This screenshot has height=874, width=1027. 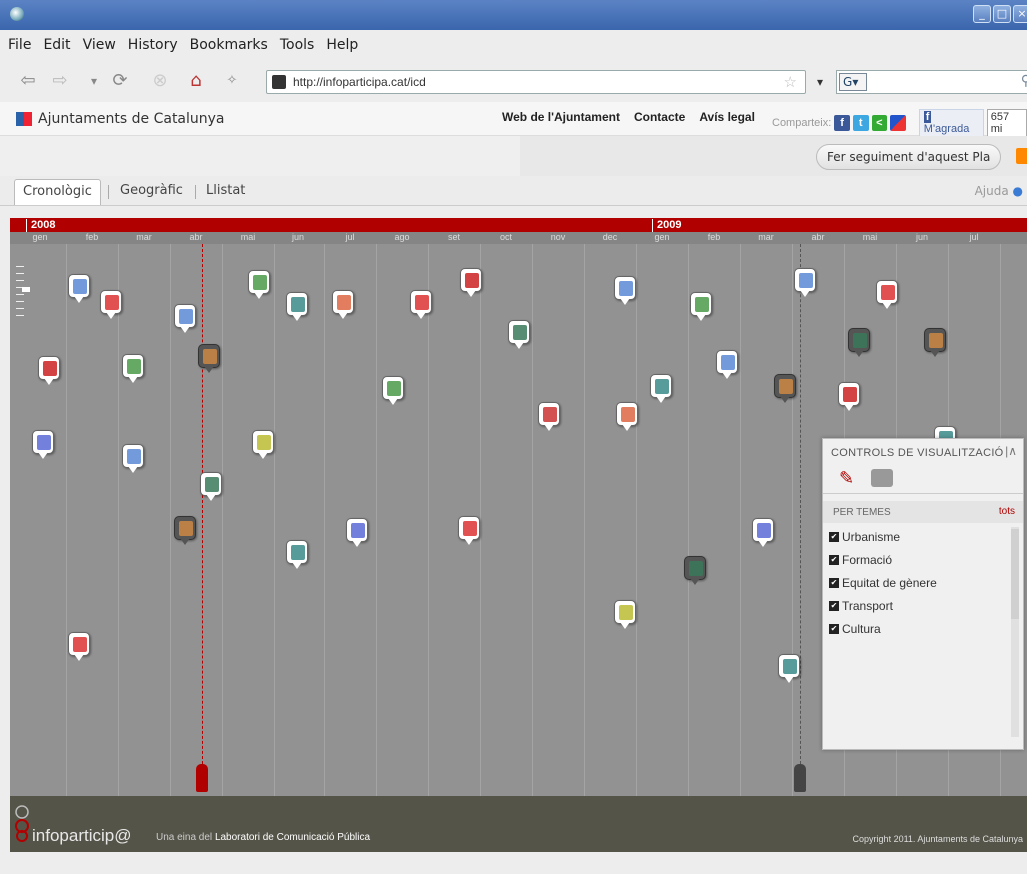 I want to click on tab-geografic: Geogràfic, so click(x=151, y=192).